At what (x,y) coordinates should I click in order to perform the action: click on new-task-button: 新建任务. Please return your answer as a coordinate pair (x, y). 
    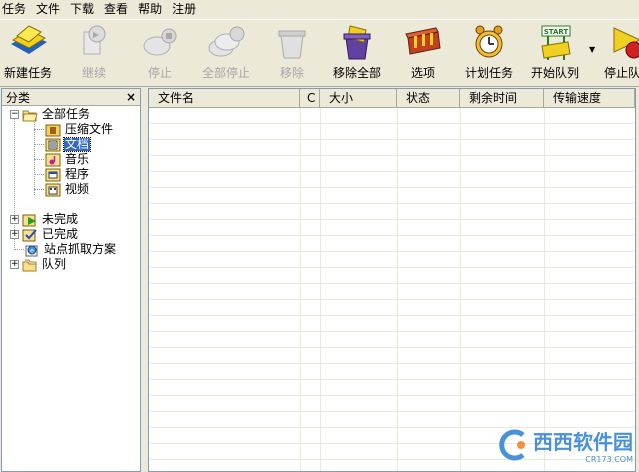
    Looking at the image, I should click on (28, 53).